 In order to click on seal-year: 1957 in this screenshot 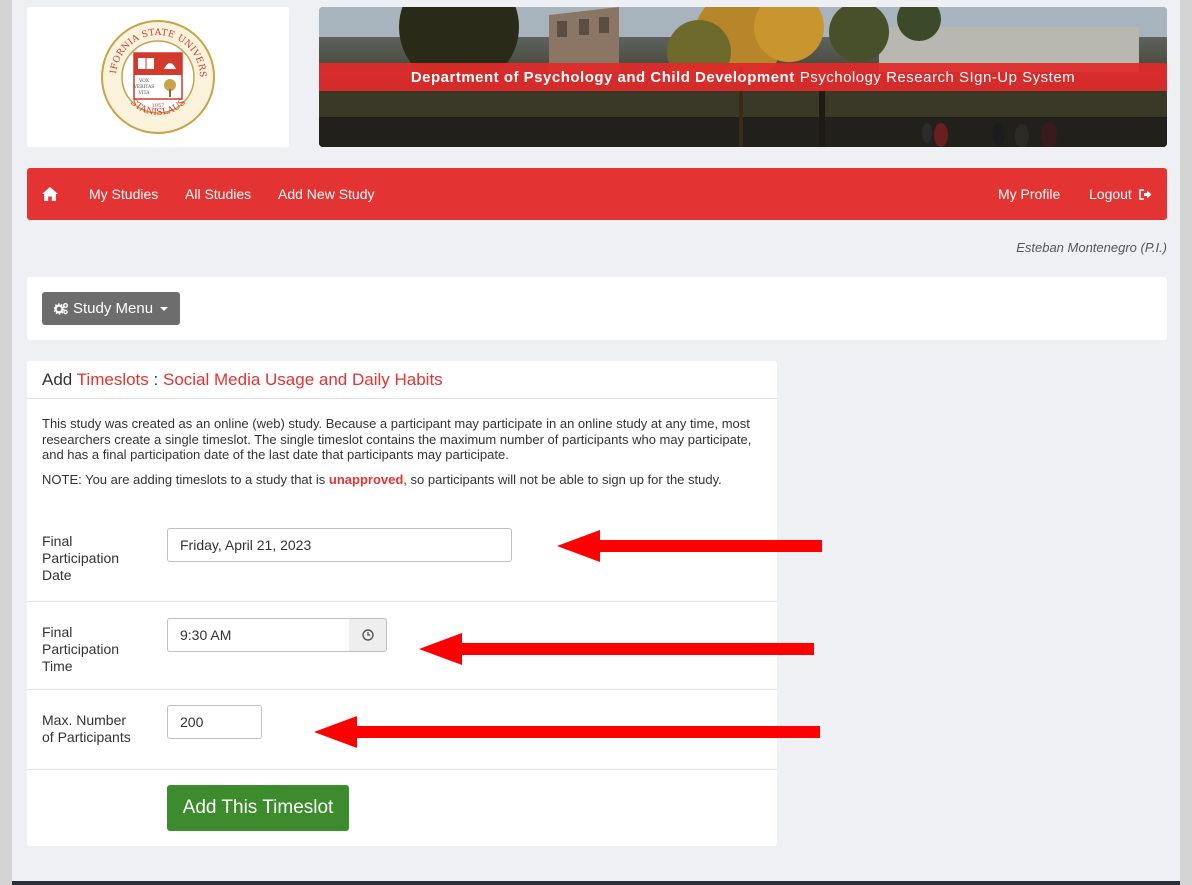, I will do `click(158, 106)`.